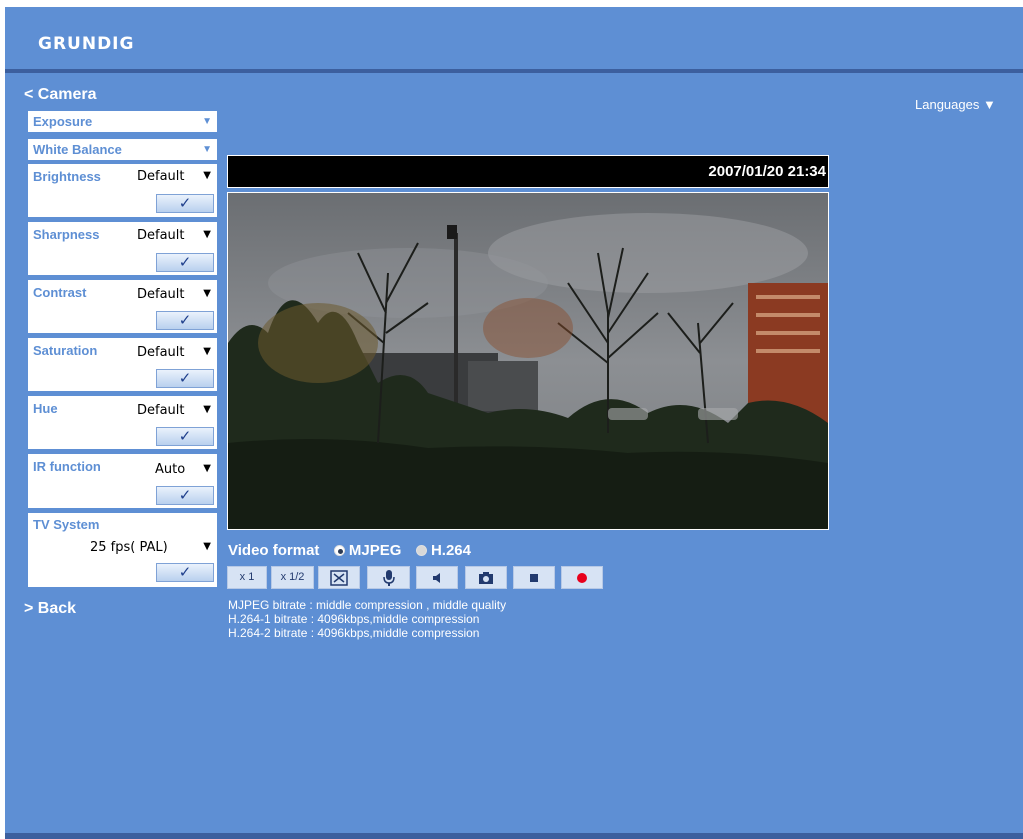 The image size is (1023, 839). I want to click on mjpeg-label: MJPEG, so click(375, 550).